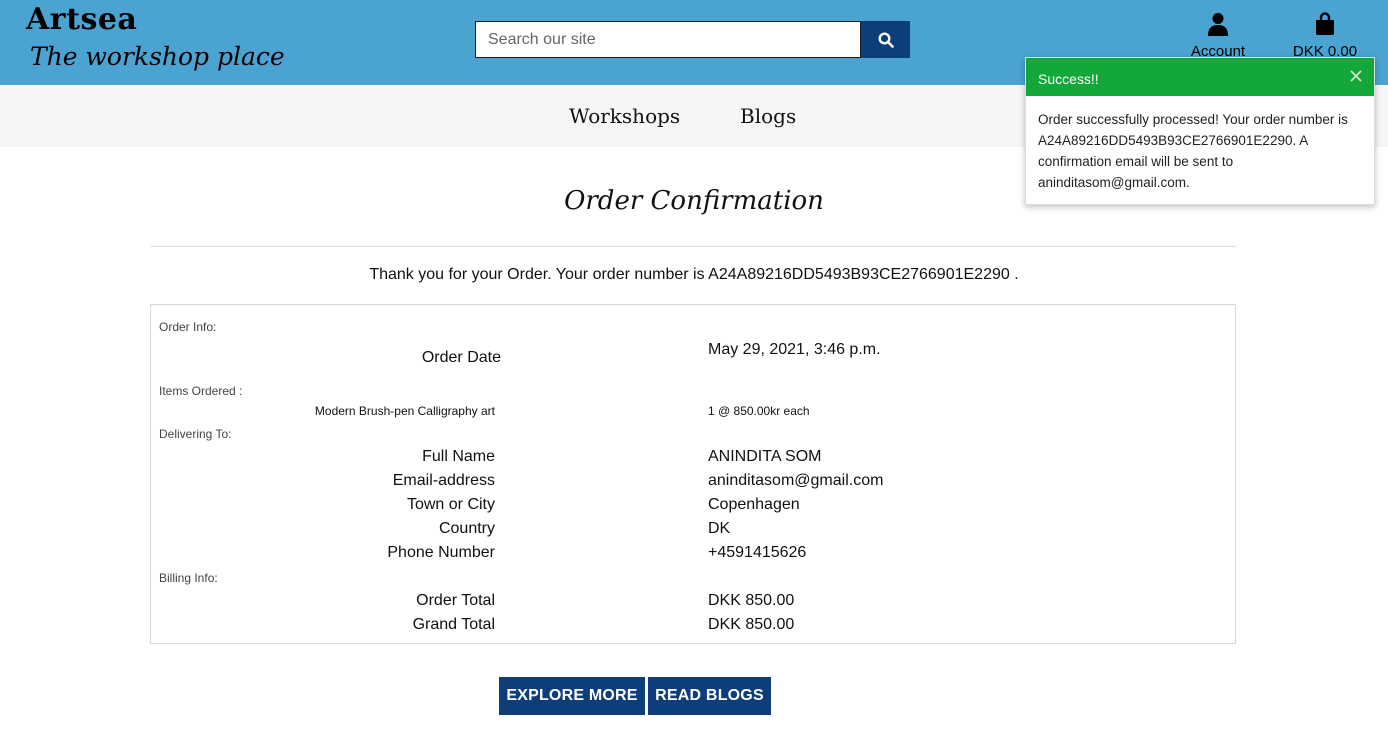 Image resolution: width=1388 pixels, height=750 pixels. Describe the element at coordinates (157, 56) in the screenshot. I see `brand-tagline: The workshop place` at that location.